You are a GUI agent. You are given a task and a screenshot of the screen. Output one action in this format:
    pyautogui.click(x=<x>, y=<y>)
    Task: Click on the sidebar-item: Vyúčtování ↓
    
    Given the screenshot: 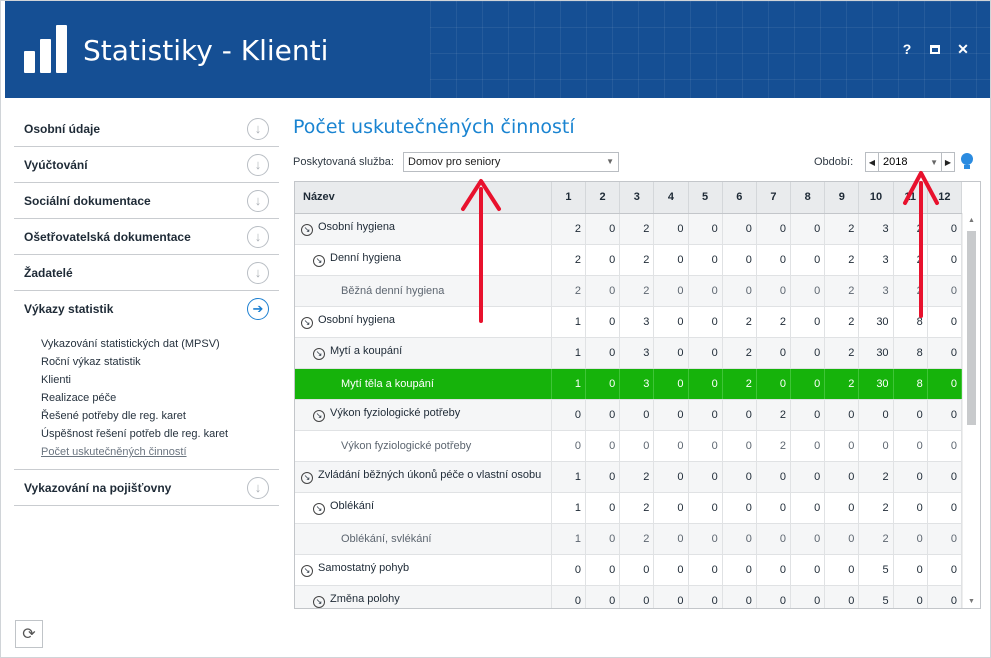 What is the action you would take?
    pyautogui.click(x=146, y=165)
    